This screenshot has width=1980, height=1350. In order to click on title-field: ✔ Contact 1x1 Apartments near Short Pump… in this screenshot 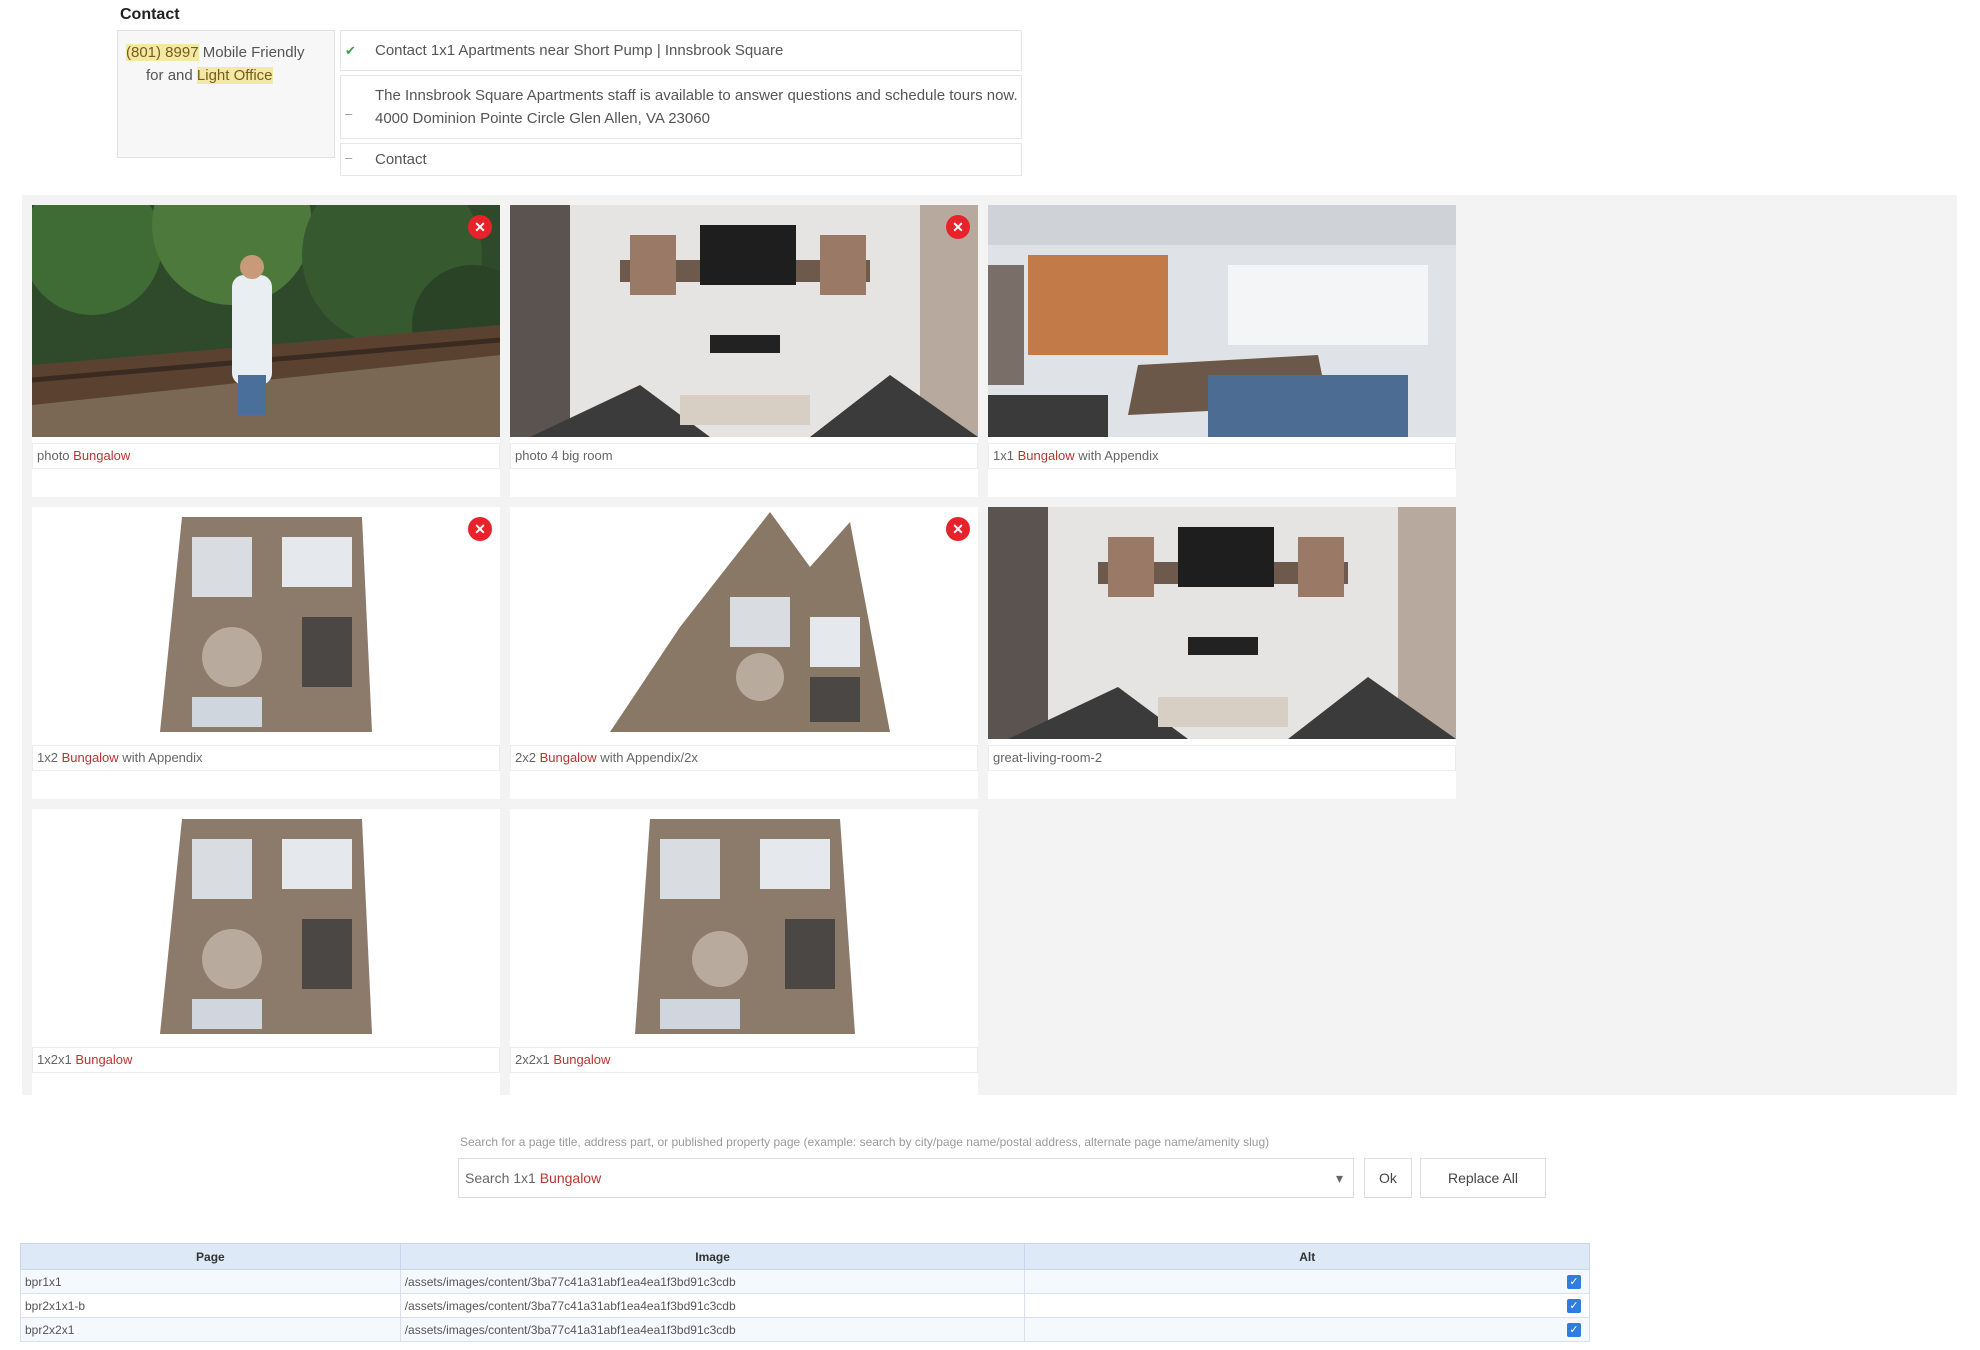, I will do `click(681, 50)`.